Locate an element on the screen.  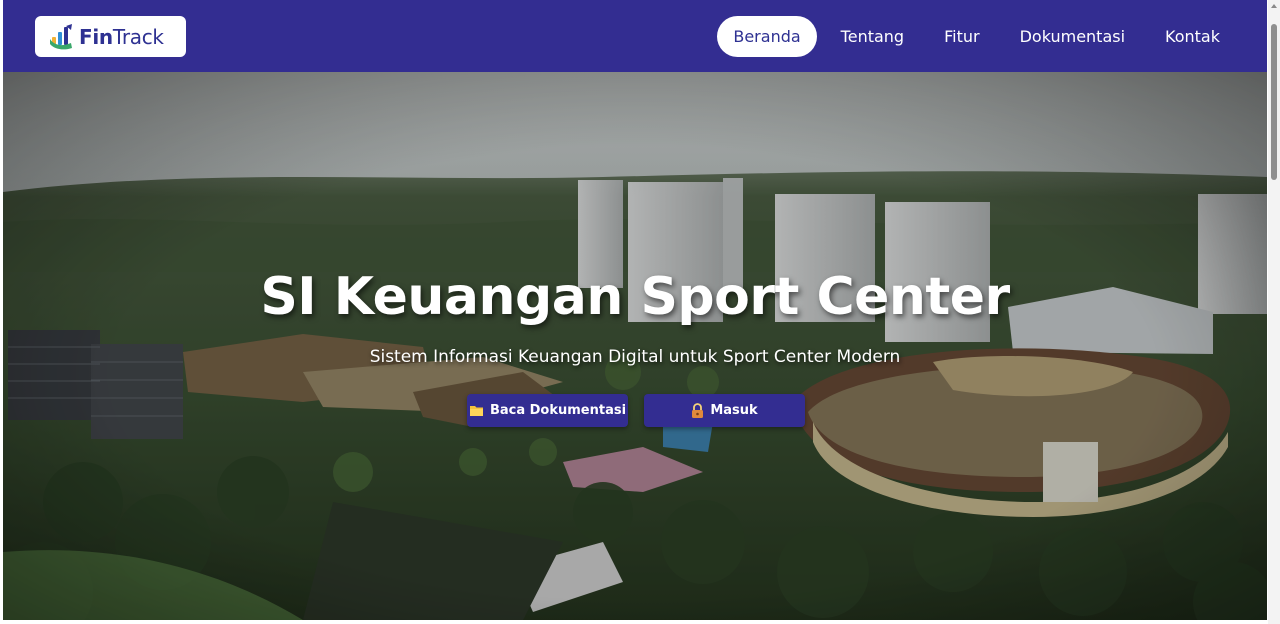
scrollbar-thumb is located at coordinates (1274, 102).